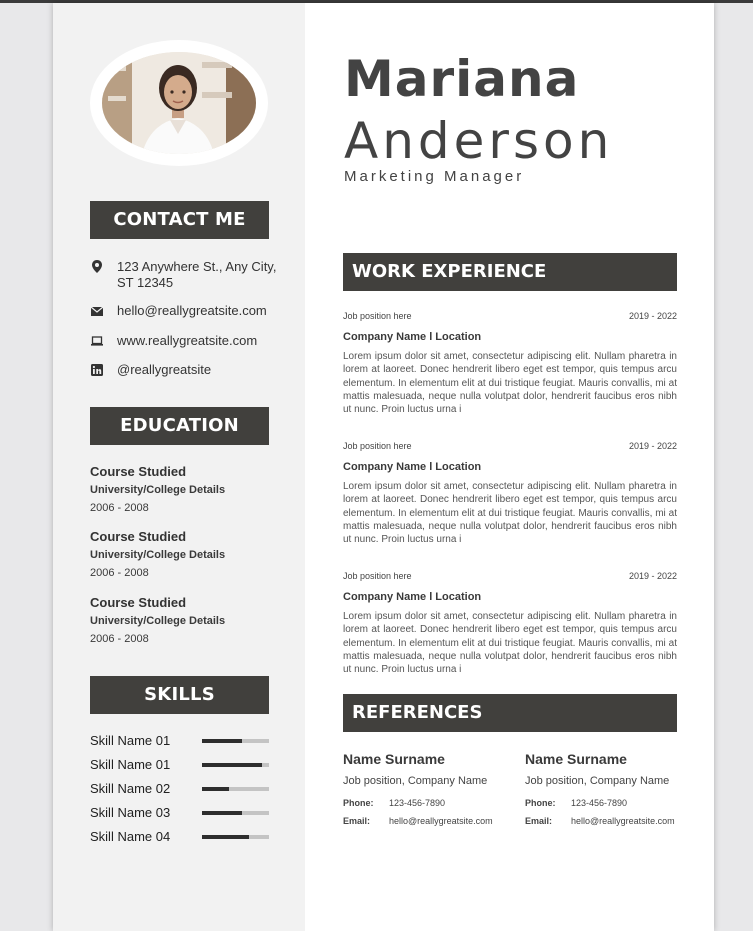 Image resolution: width=753 pixels, height=931 pixels. Describe the element at coordinates (180, 813) in the screenshot. I see `skill-item: Skill Name 03` at that location.